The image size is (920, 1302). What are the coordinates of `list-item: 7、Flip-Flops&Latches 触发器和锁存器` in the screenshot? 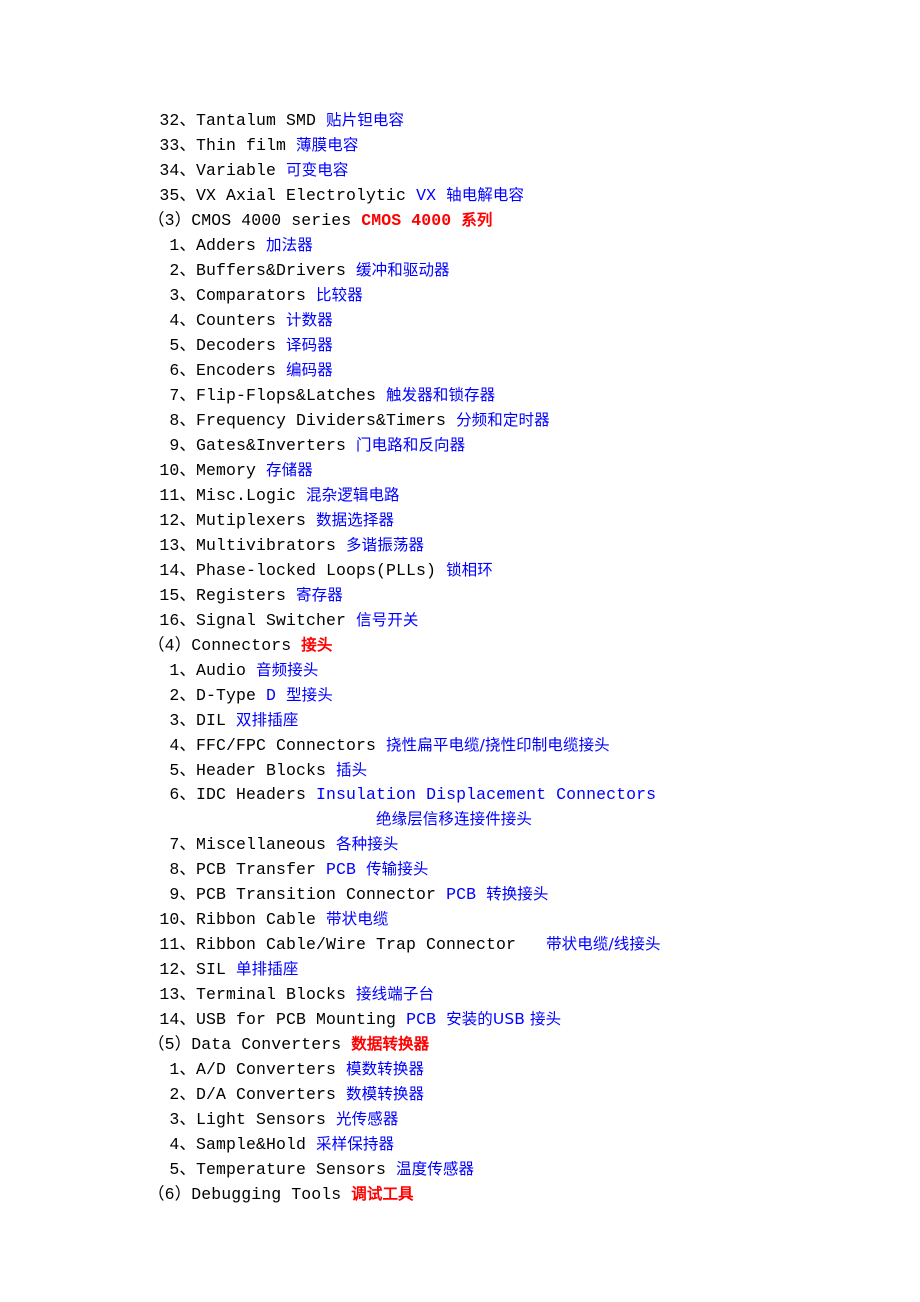 It's located at (460, 395).